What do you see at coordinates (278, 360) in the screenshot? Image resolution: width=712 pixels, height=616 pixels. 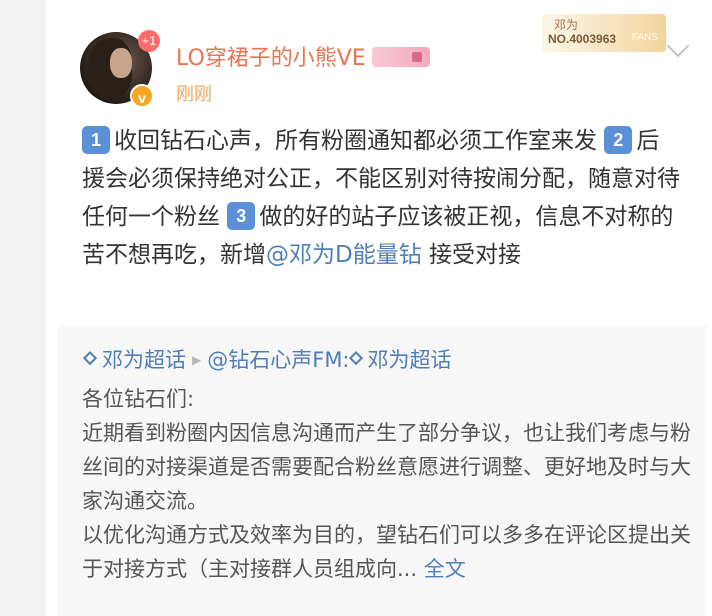 I see `source-user-link: @钻石心声FM:` at bounding box center [278, 360].